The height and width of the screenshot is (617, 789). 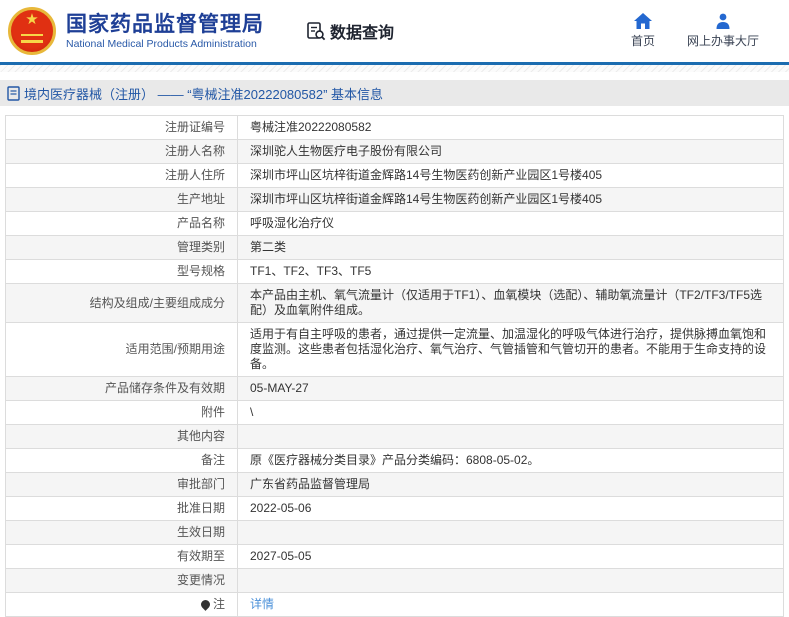 I want to click on row-value: 原《医疗器械分类目录》产品分类编码：6808-05-02。, so click(x=510, y=460).